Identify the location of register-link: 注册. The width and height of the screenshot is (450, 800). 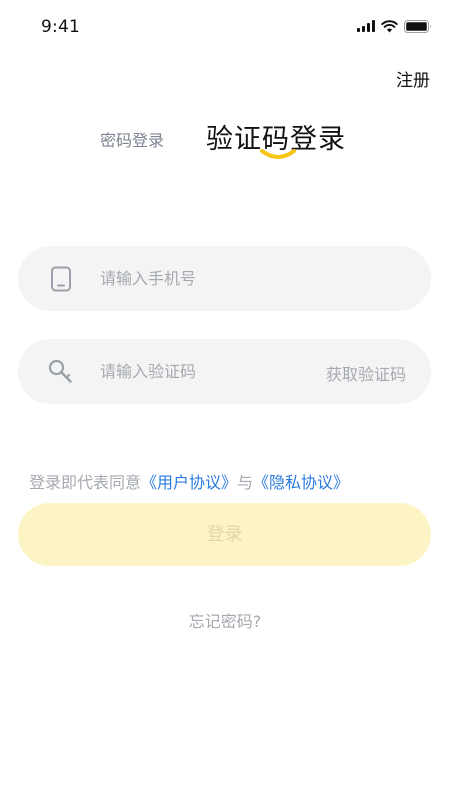
(413, 78).